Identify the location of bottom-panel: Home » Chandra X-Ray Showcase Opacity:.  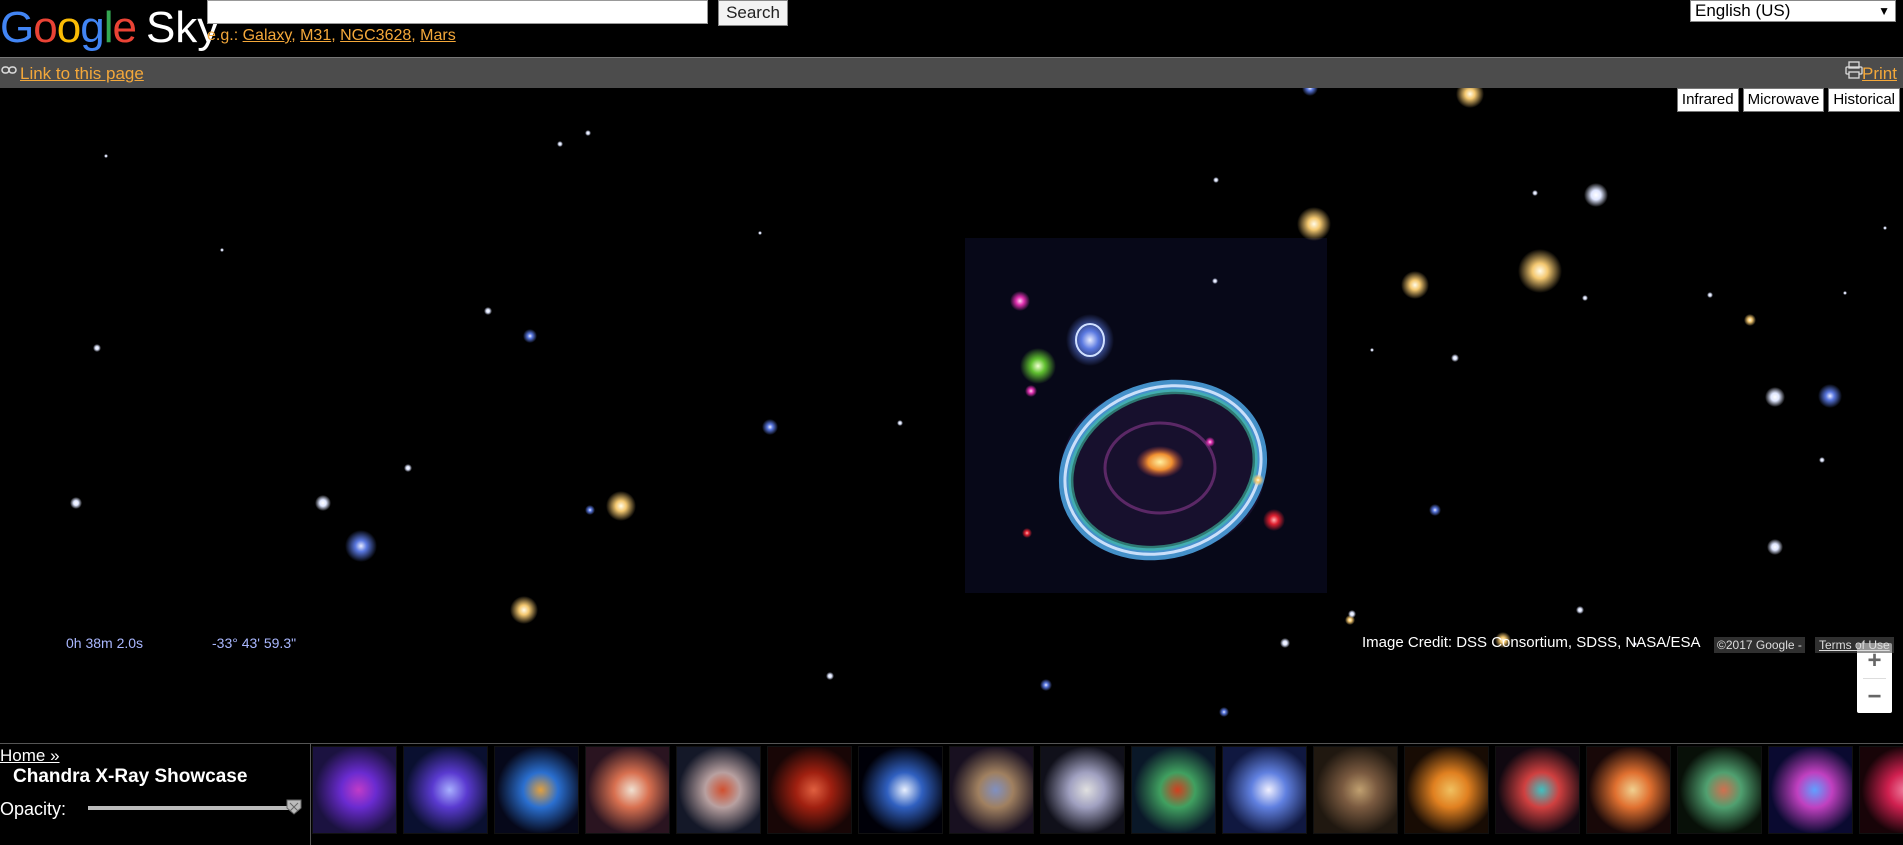
(951, 794).